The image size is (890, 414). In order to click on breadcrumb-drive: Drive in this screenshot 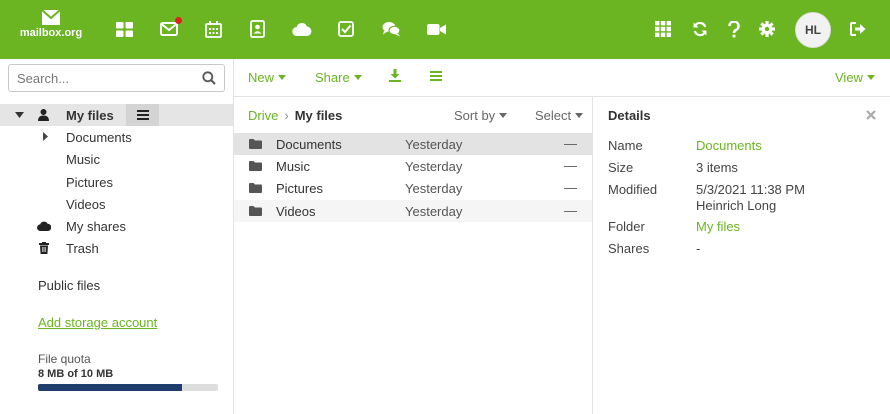, I will do `click(263, 115)`.